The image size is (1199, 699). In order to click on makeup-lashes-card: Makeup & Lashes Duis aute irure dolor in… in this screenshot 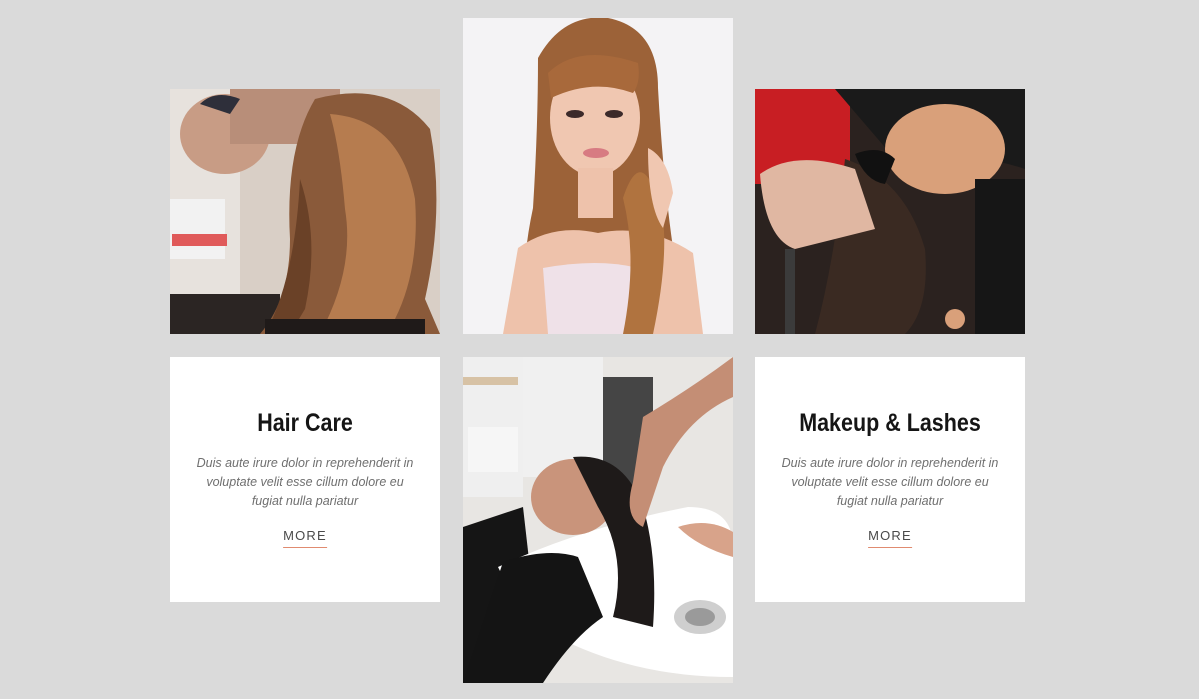, I will do `click(890, 479)`.